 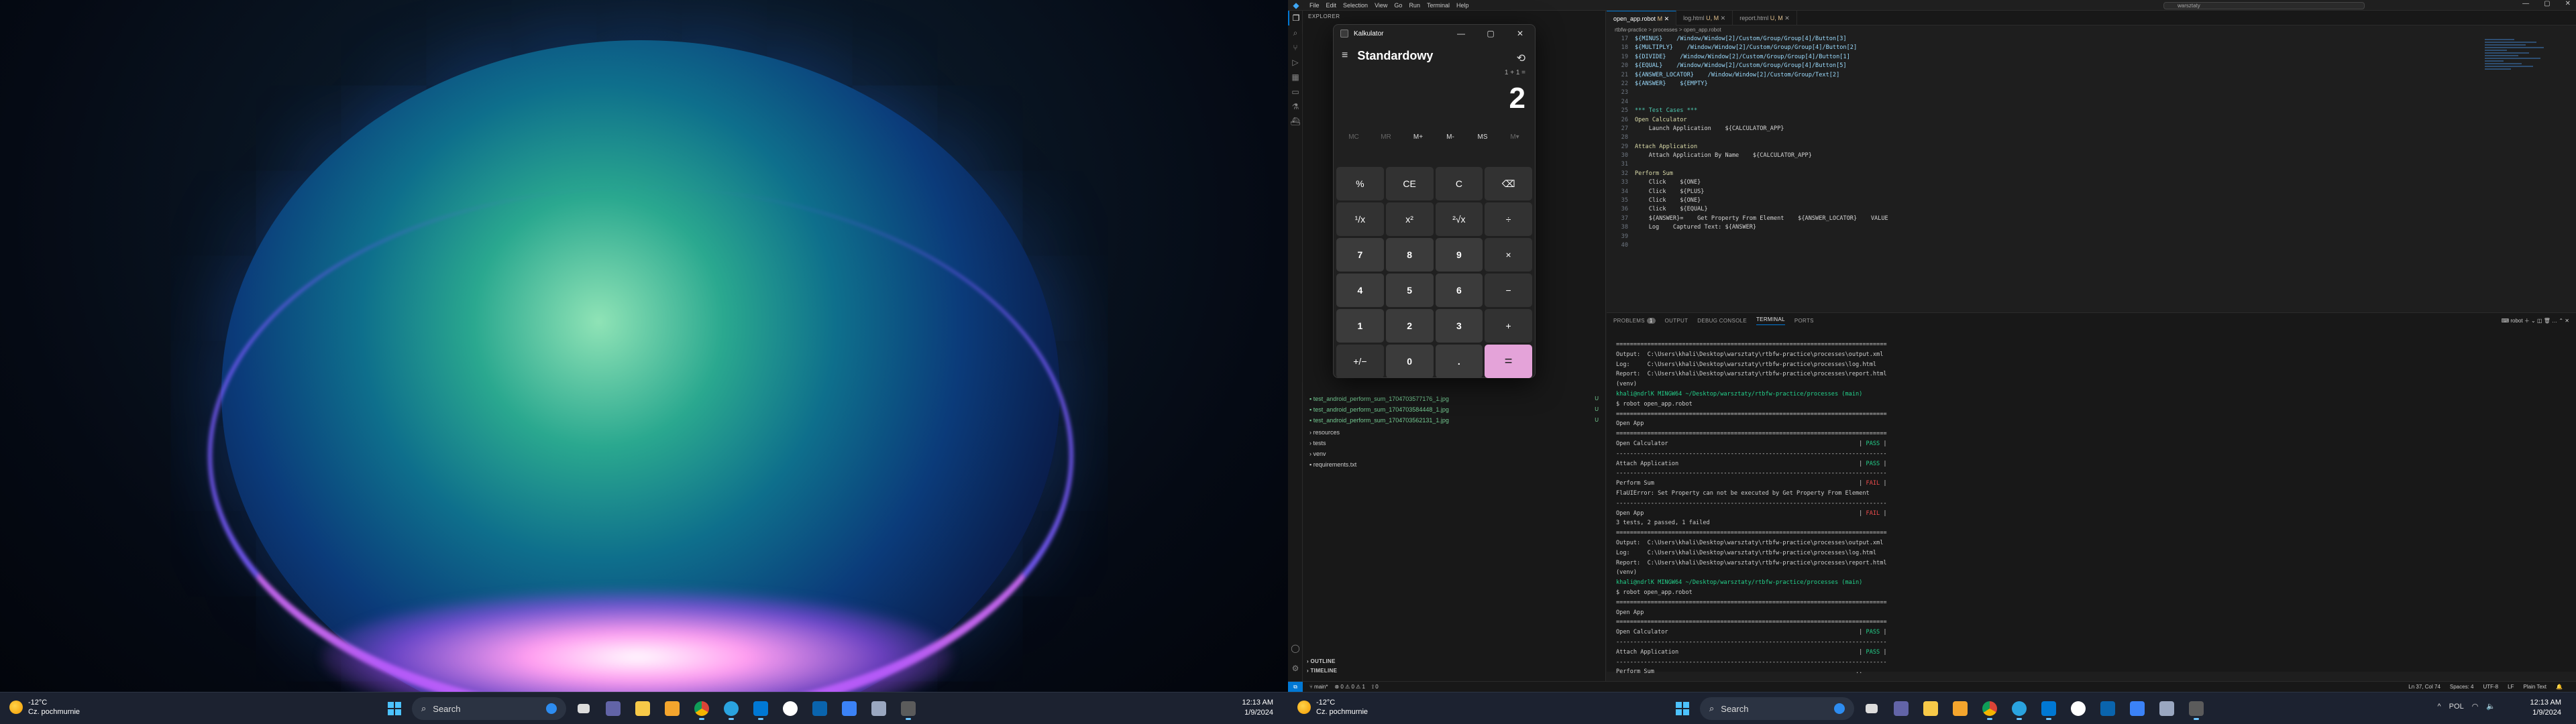 What do you see at coordinates (1295, 47) in the screenshot?
I see `source-control-icon: ⑂` at bounding box center [1295, 47].